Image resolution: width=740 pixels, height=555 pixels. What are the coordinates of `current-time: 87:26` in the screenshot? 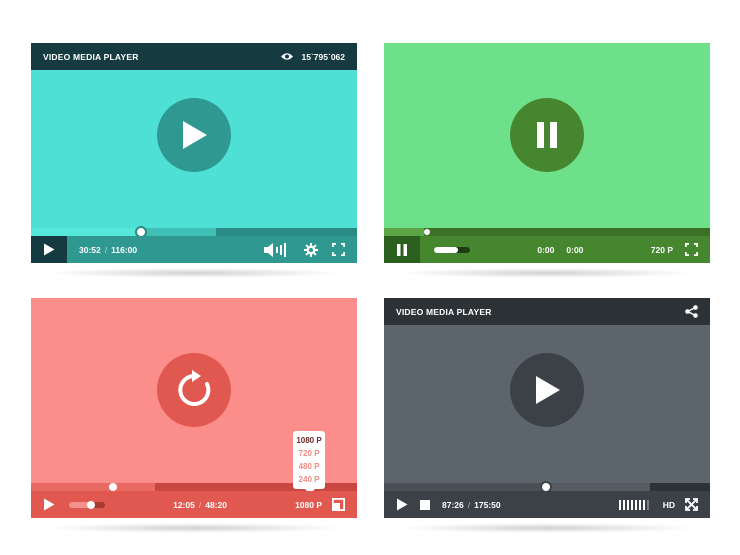 It's located at (453, 504).